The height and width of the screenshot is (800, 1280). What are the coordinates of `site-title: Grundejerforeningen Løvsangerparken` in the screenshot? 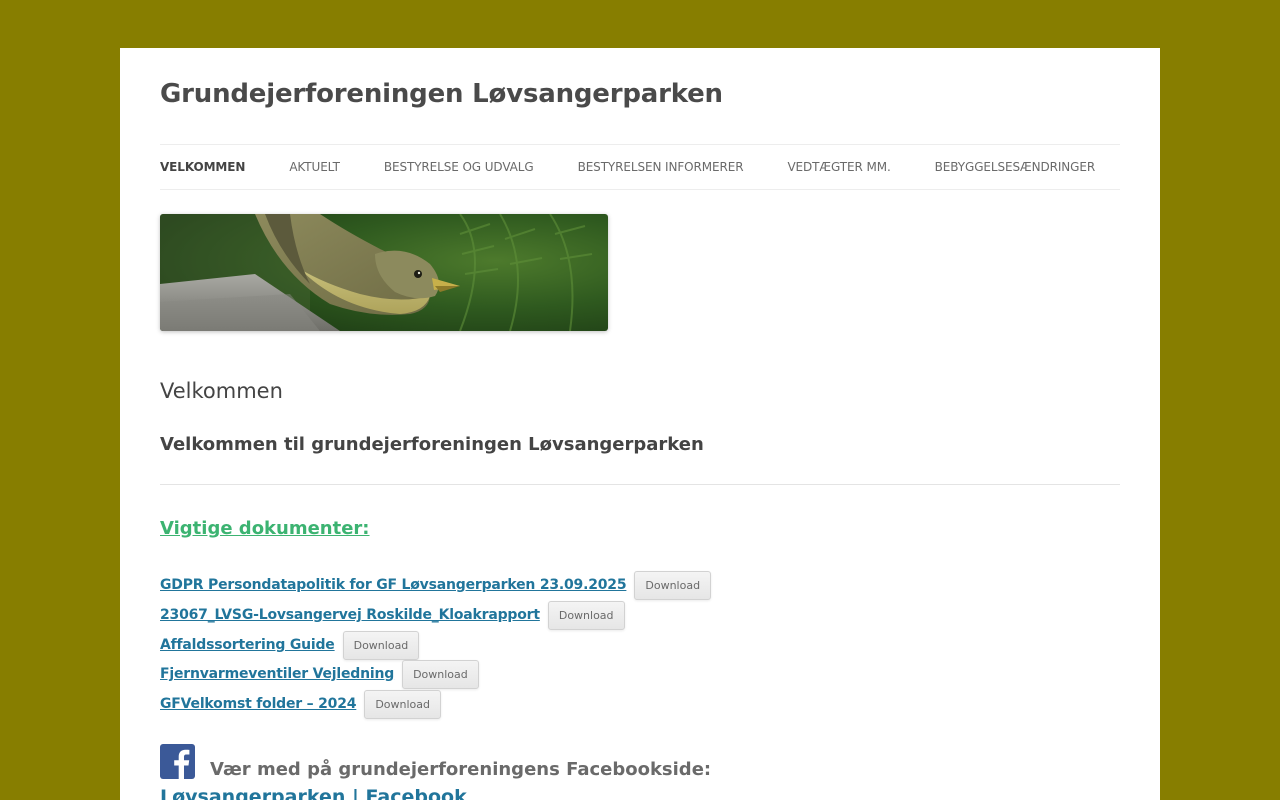 It's located at (441, 94).